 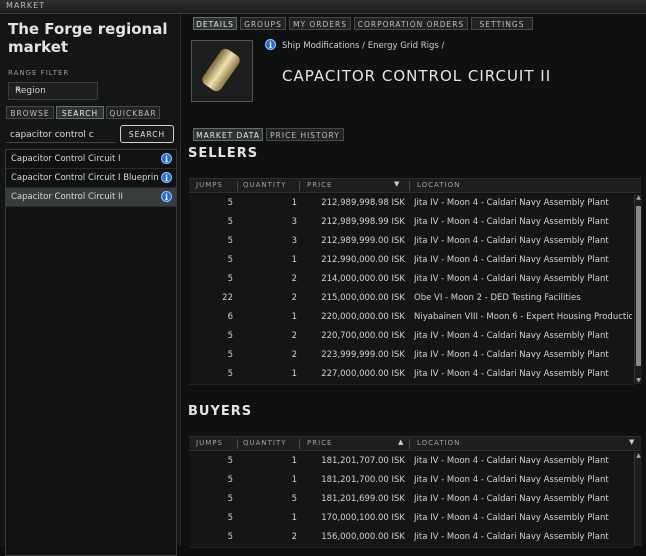 I want to click on result-label: Capacitor Control Circuit I, so click(x=66, y=159).